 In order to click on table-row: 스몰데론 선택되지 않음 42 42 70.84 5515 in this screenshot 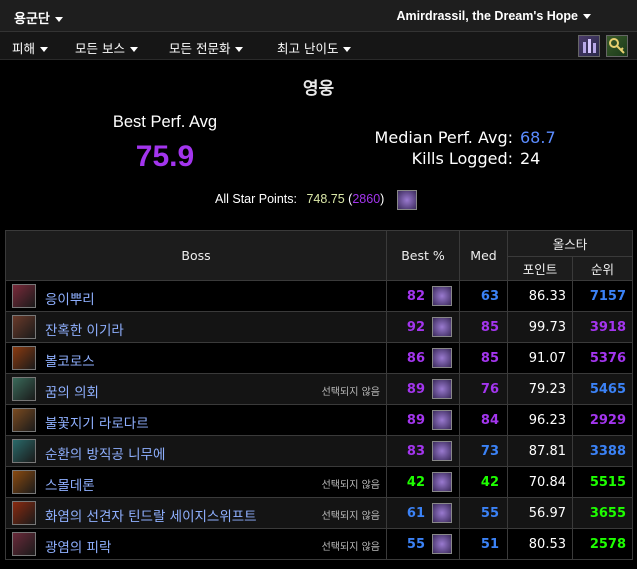, I will do `click(319, 482)`.